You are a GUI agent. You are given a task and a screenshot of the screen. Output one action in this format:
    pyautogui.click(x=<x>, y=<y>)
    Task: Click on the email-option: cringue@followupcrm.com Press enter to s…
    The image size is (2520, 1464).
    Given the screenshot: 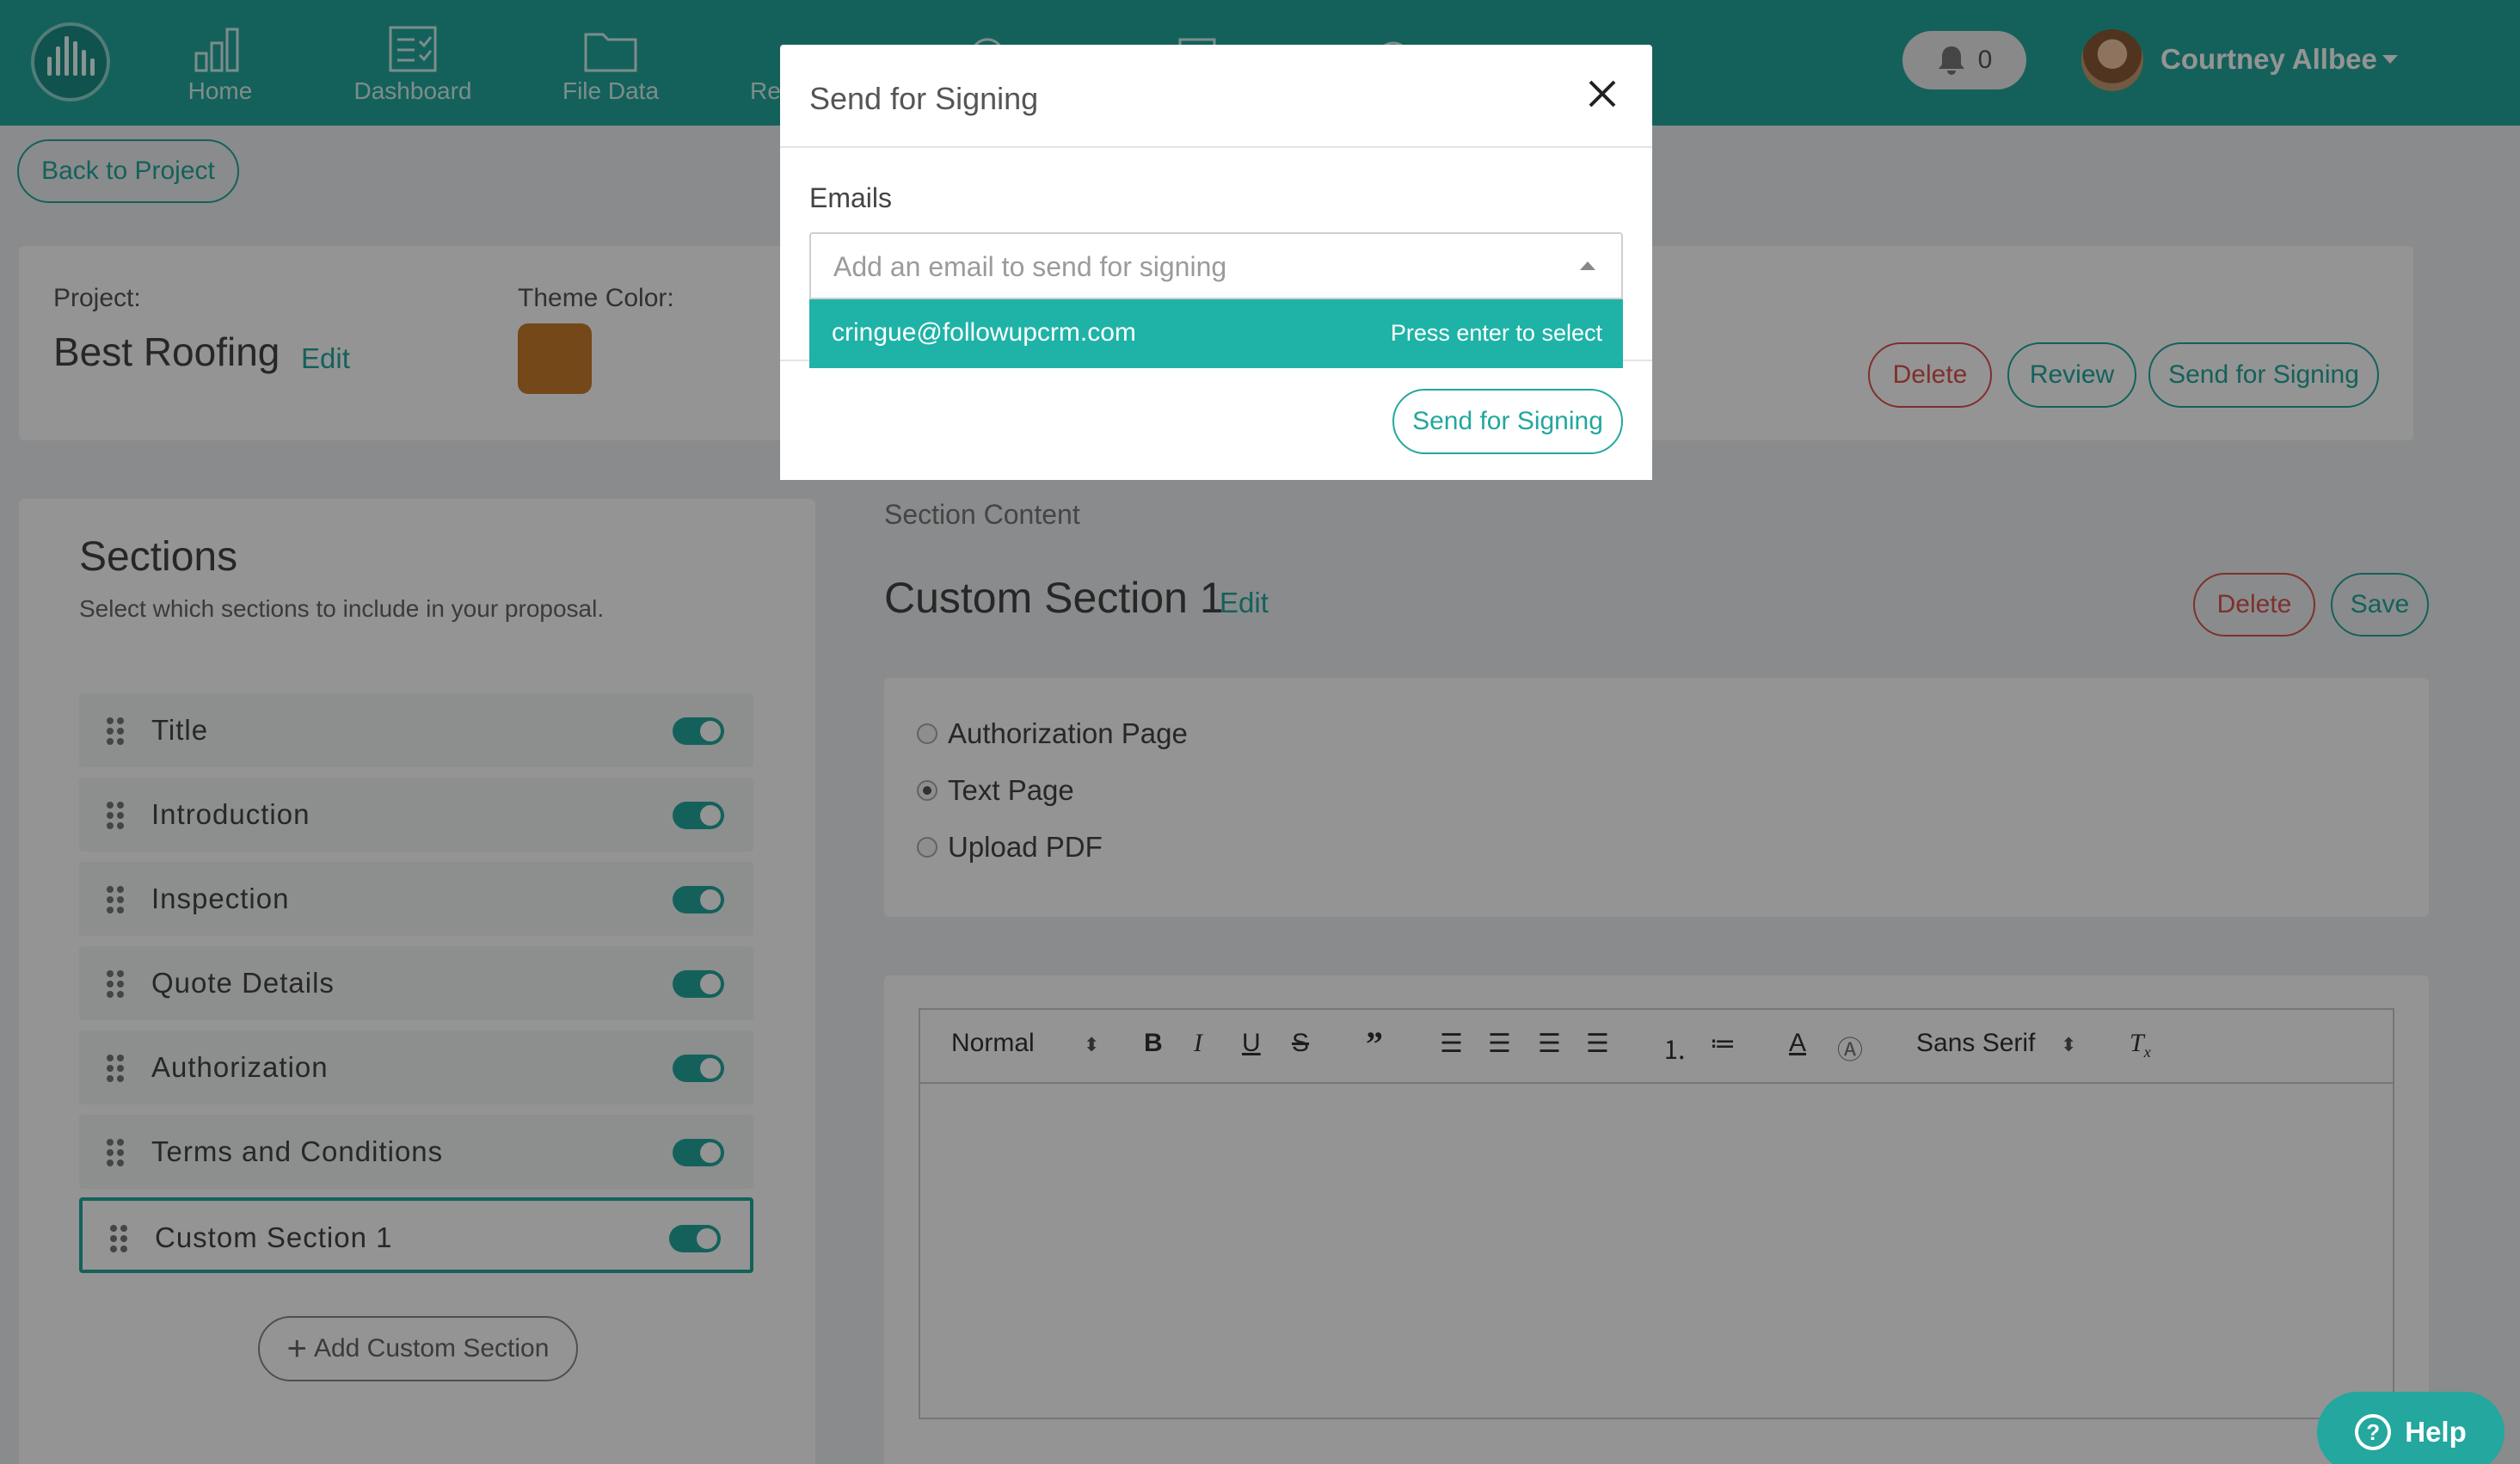 What is the action you would take?
    pyautogui.click(x=1216, y=333)
    